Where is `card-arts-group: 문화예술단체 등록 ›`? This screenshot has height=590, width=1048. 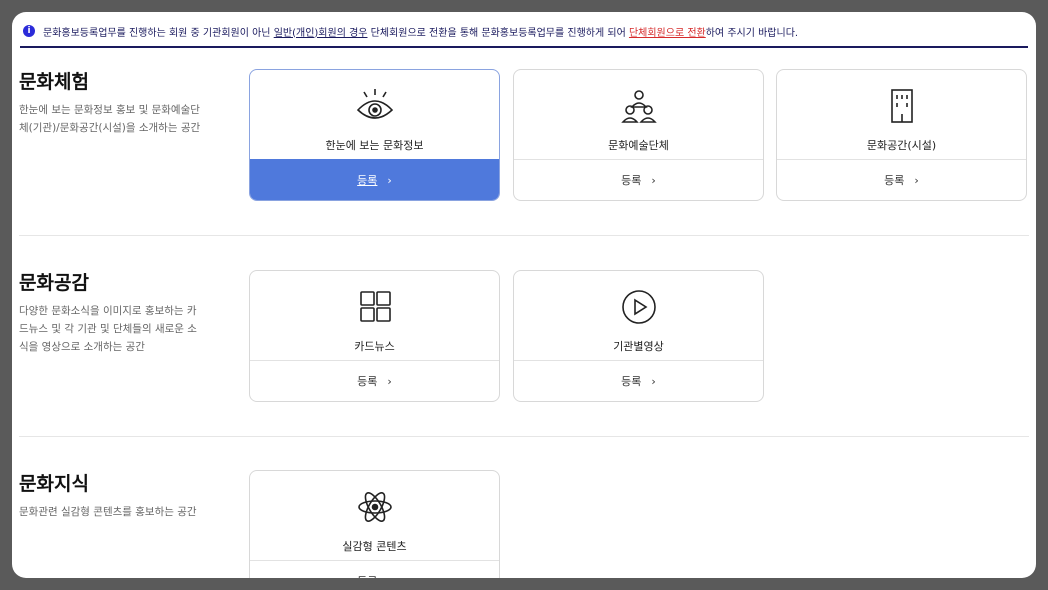 card-arts-group: 문화예술단체 등록 › is located at coordinates (638, 135).